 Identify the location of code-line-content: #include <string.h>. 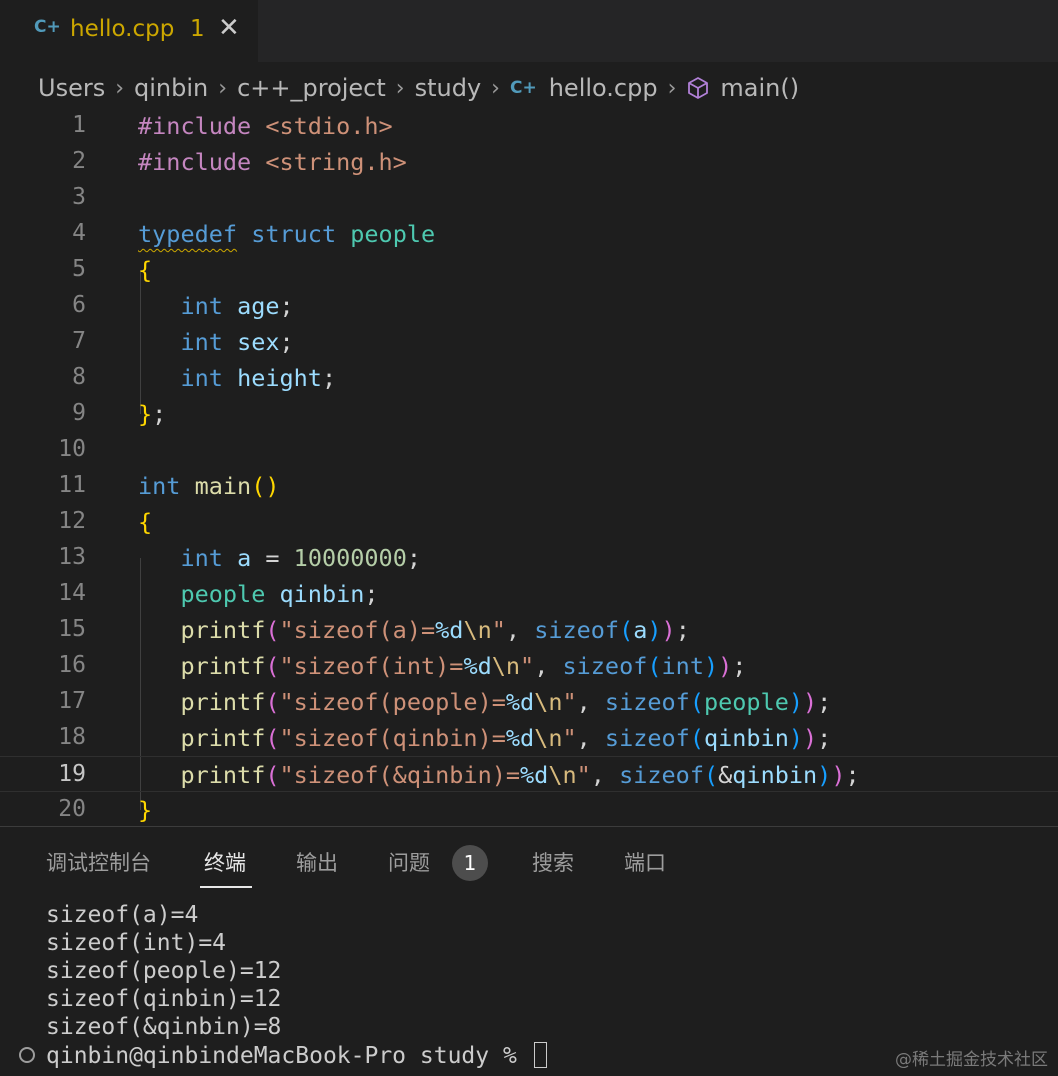
(272, 162).